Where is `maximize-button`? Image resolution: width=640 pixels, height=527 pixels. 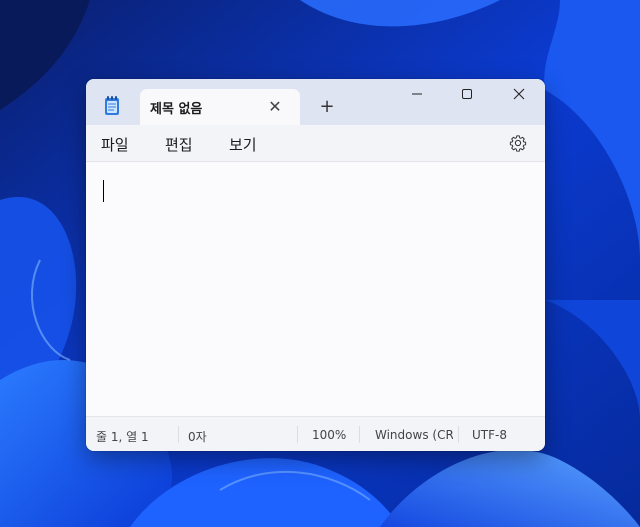 maximize-button is located at coordinates (467, 95).